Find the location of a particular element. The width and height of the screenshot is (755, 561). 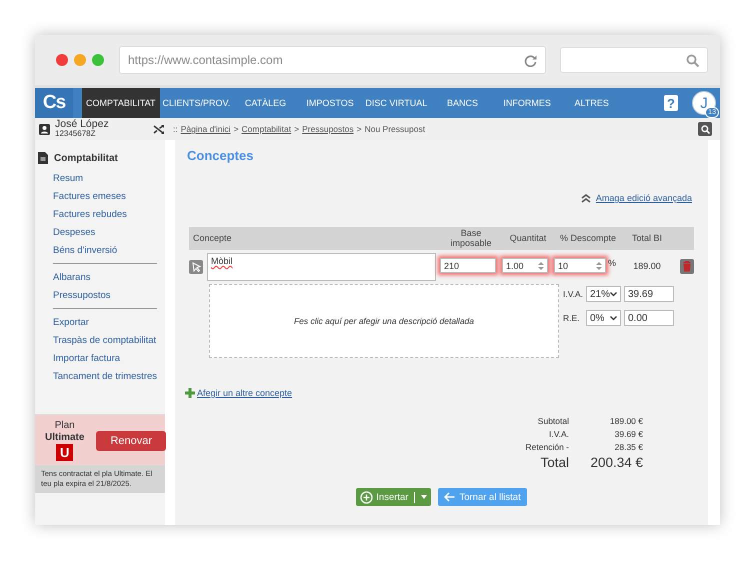

sidebar-link: Traspàs de comptabilitat is located at coordinates (105, 341).